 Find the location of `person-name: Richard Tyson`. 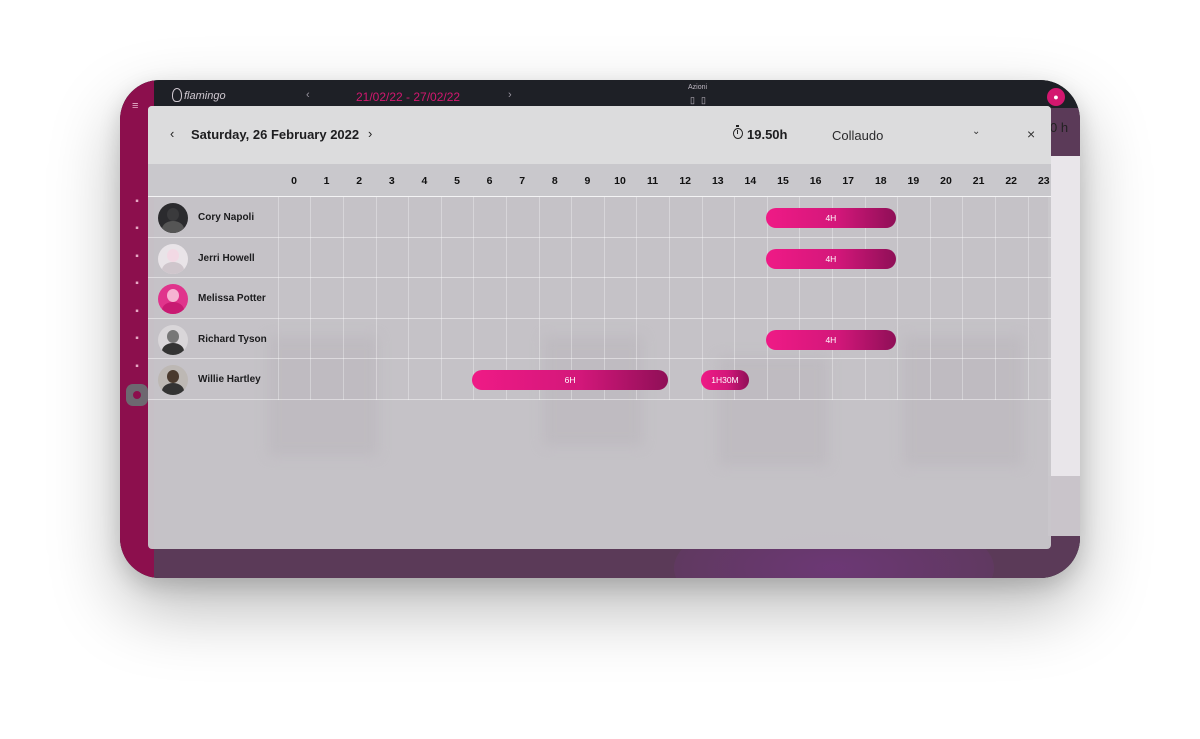

person-name: Richard Tyson is located at coordinates (232, 339).